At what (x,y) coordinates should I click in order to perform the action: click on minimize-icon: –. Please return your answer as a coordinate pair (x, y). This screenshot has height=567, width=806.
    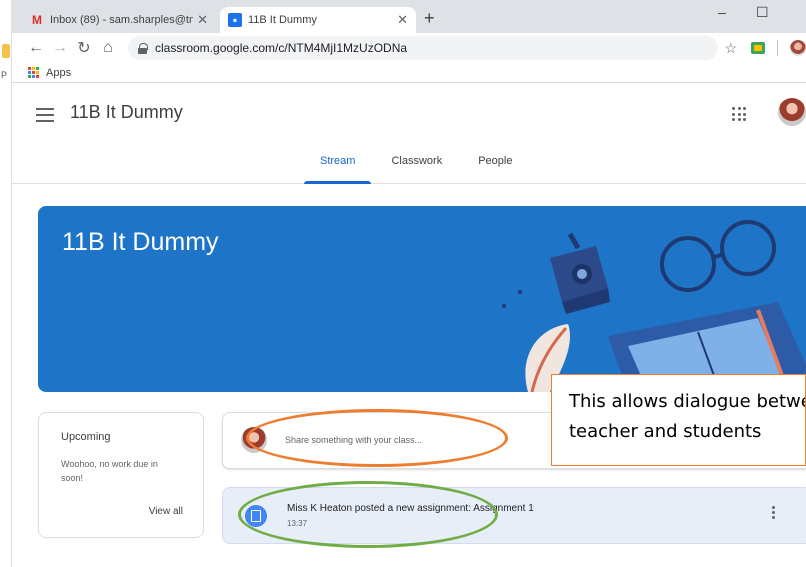
    Looking at the image, I should click on (722, 12).